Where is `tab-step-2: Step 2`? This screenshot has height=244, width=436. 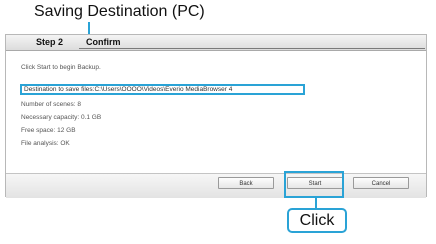 tab-step-2: Step 2 is located at coordinates (49, 42).